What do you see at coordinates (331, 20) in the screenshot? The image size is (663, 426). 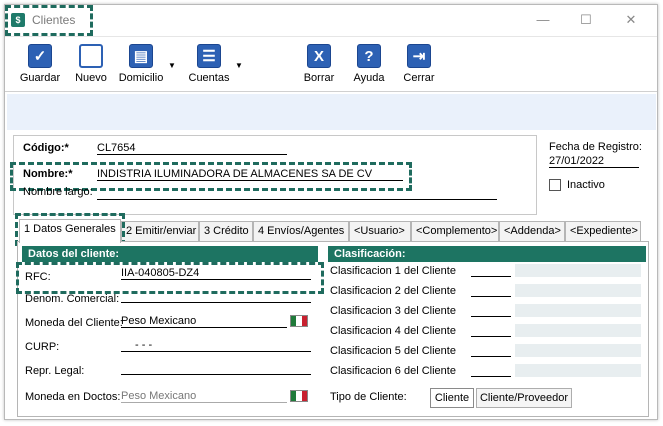 I see `title-bar: $ Clientes — ☐ ✕` at bounding box center [331, 20].